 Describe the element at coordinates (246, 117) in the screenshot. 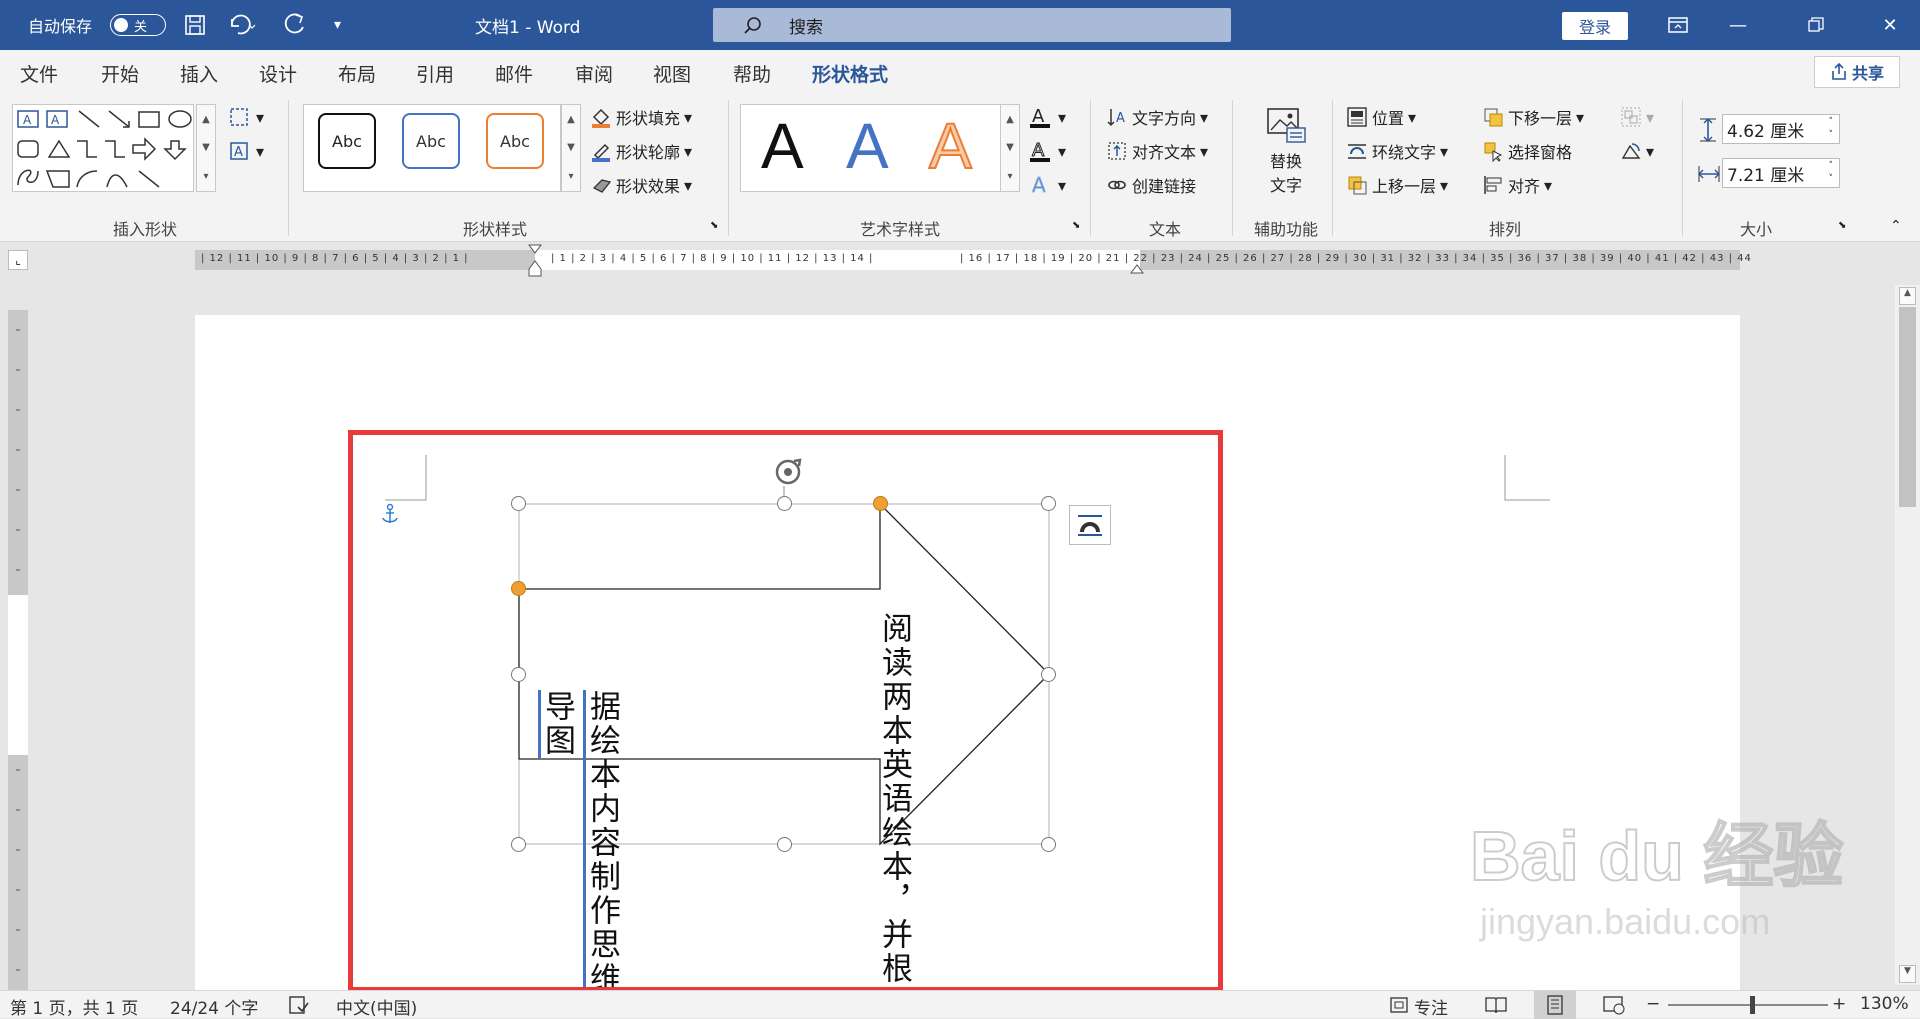

I see `edit-shape-button: ▾` at that location.